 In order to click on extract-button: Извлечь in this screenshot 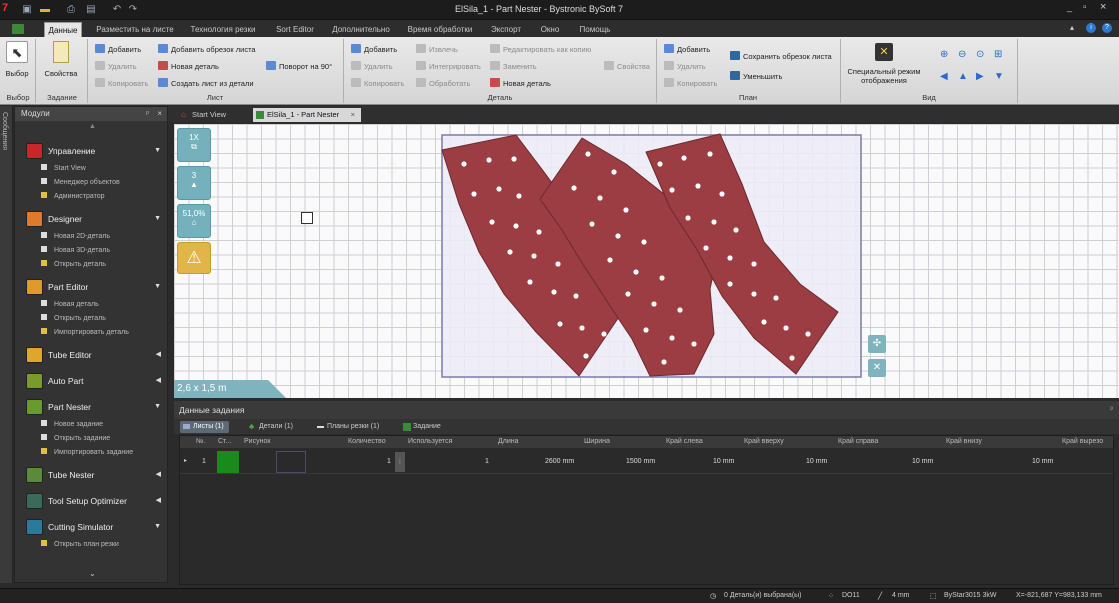, I will do `click(437, 50)`.